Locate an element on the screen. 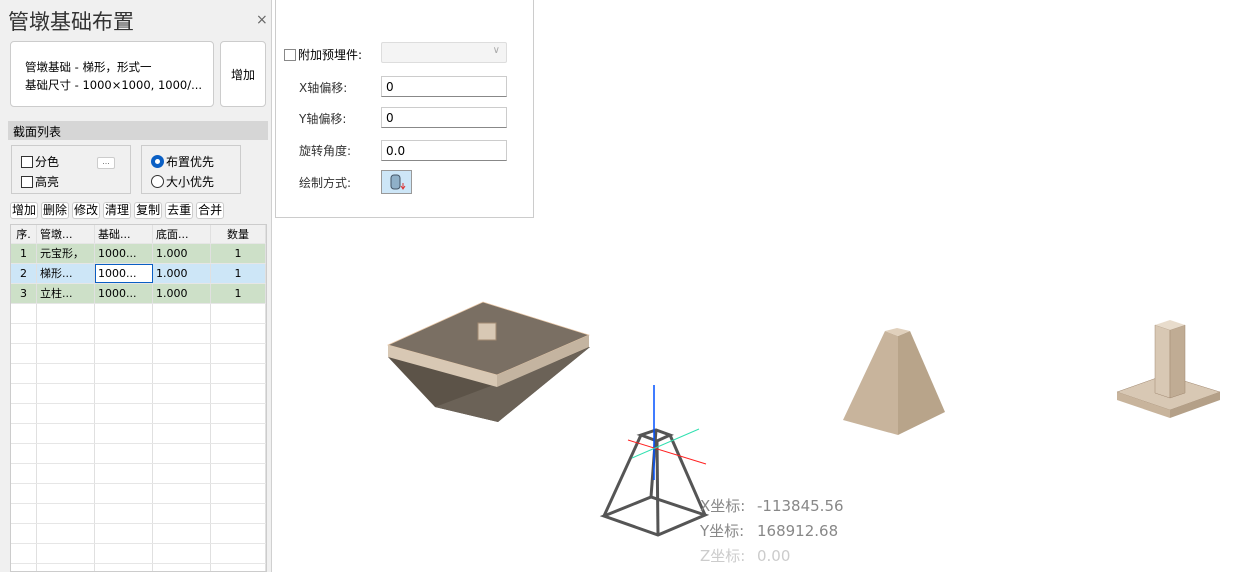 Image resolution: width=1239 pixels, height=572 pixels. x-axis is located at coordinates (667, 452).